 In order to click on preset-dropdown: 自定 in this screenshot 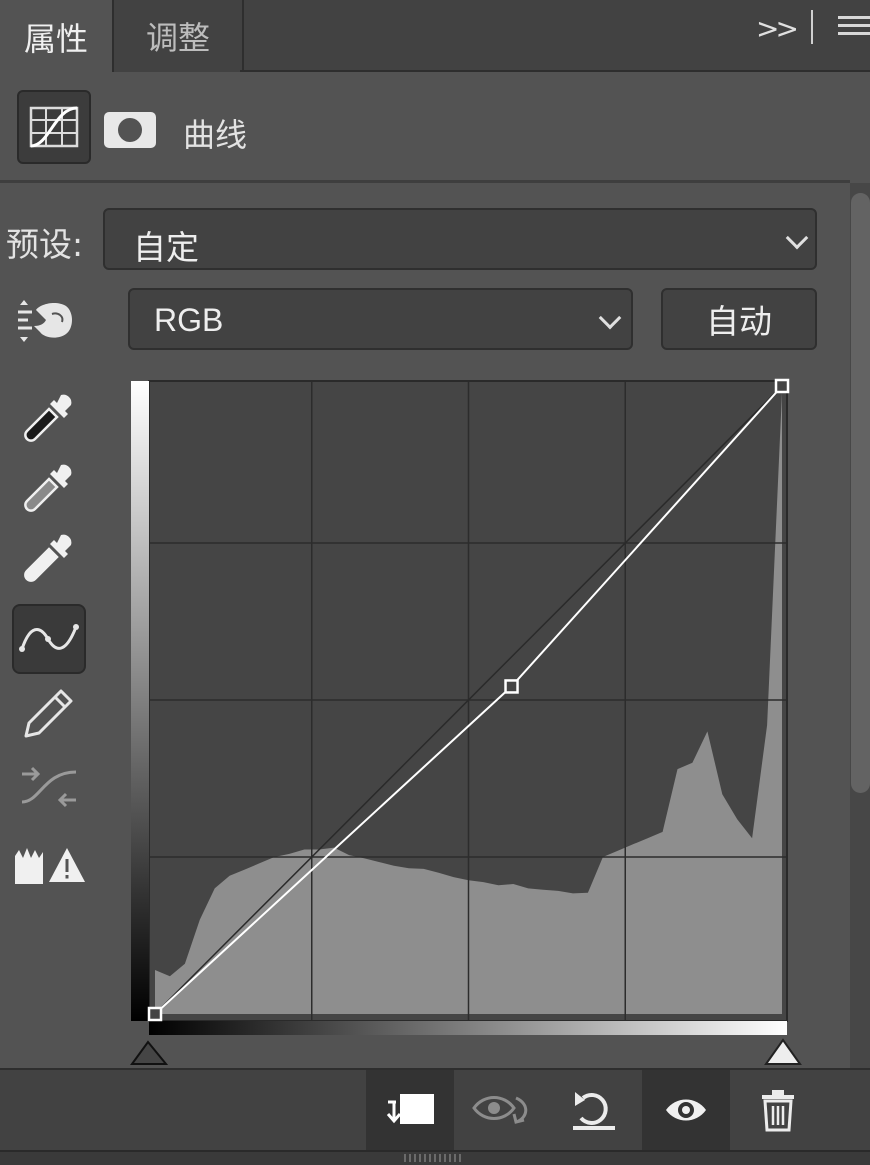, I will do `click(460, 239)`.